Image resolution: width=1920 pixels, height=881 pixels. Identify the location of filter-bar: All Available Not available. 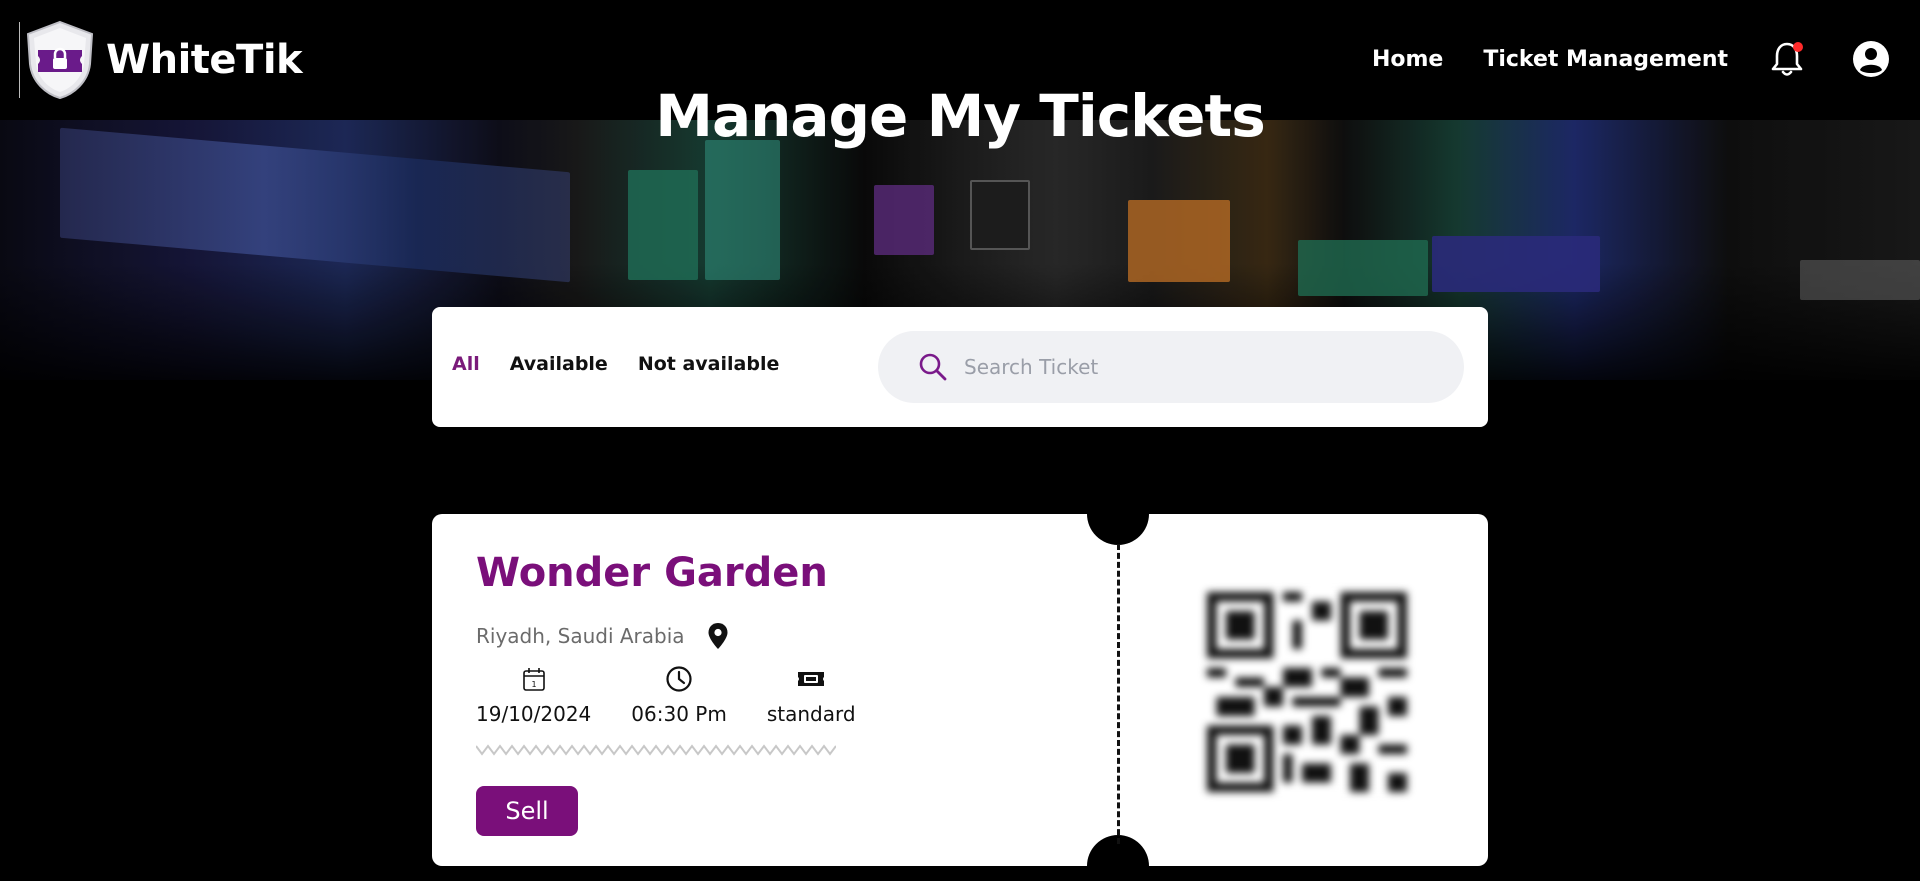
(960, 367).